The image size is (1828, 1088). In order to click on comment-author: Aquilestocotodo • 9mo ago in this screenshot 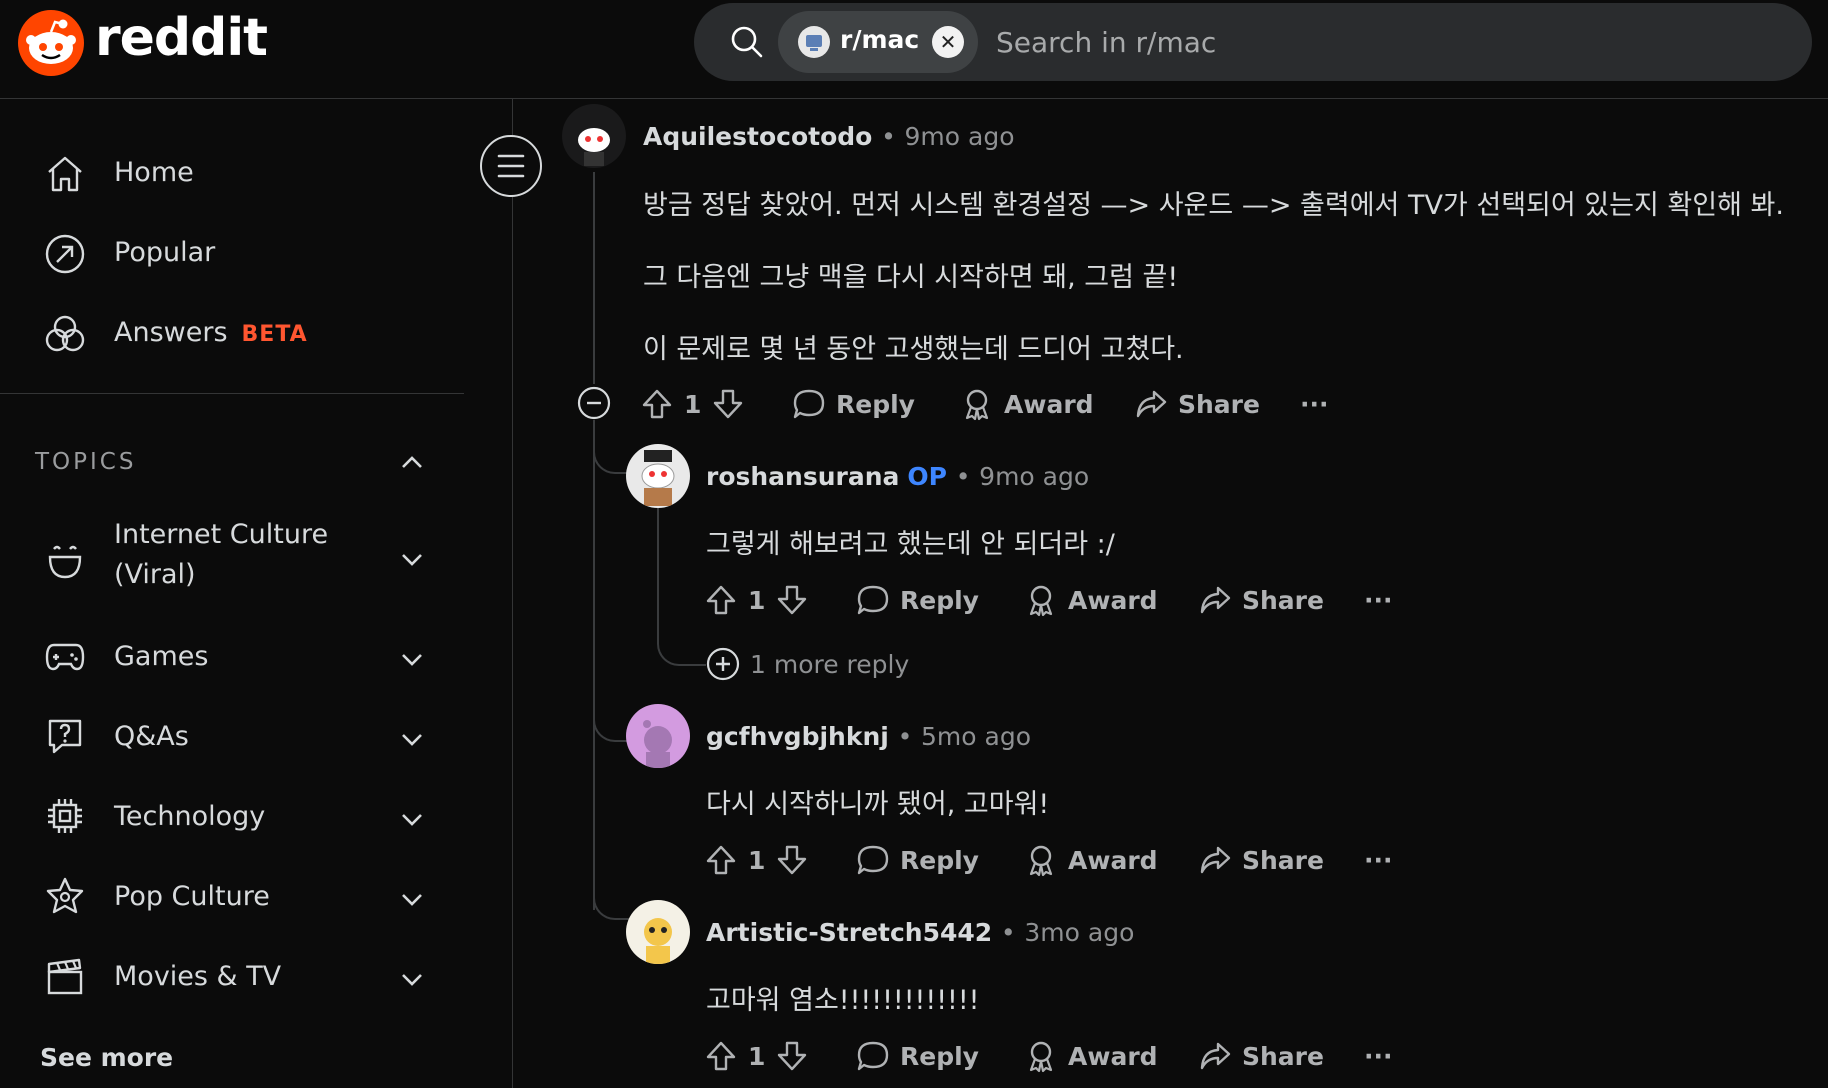, I will do `click(829, 136)`.